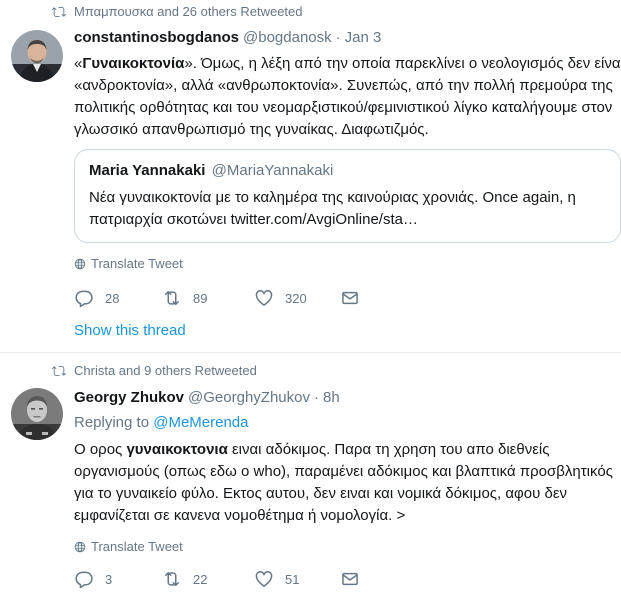 The width and height of the screenshot is (621, 593). What do you see at coordinates (188, 11) in the screenshot?
I see `retweet-context-text: Μπαμπουσκα and 26 others Retweeted` at bounding box center [188, 11].